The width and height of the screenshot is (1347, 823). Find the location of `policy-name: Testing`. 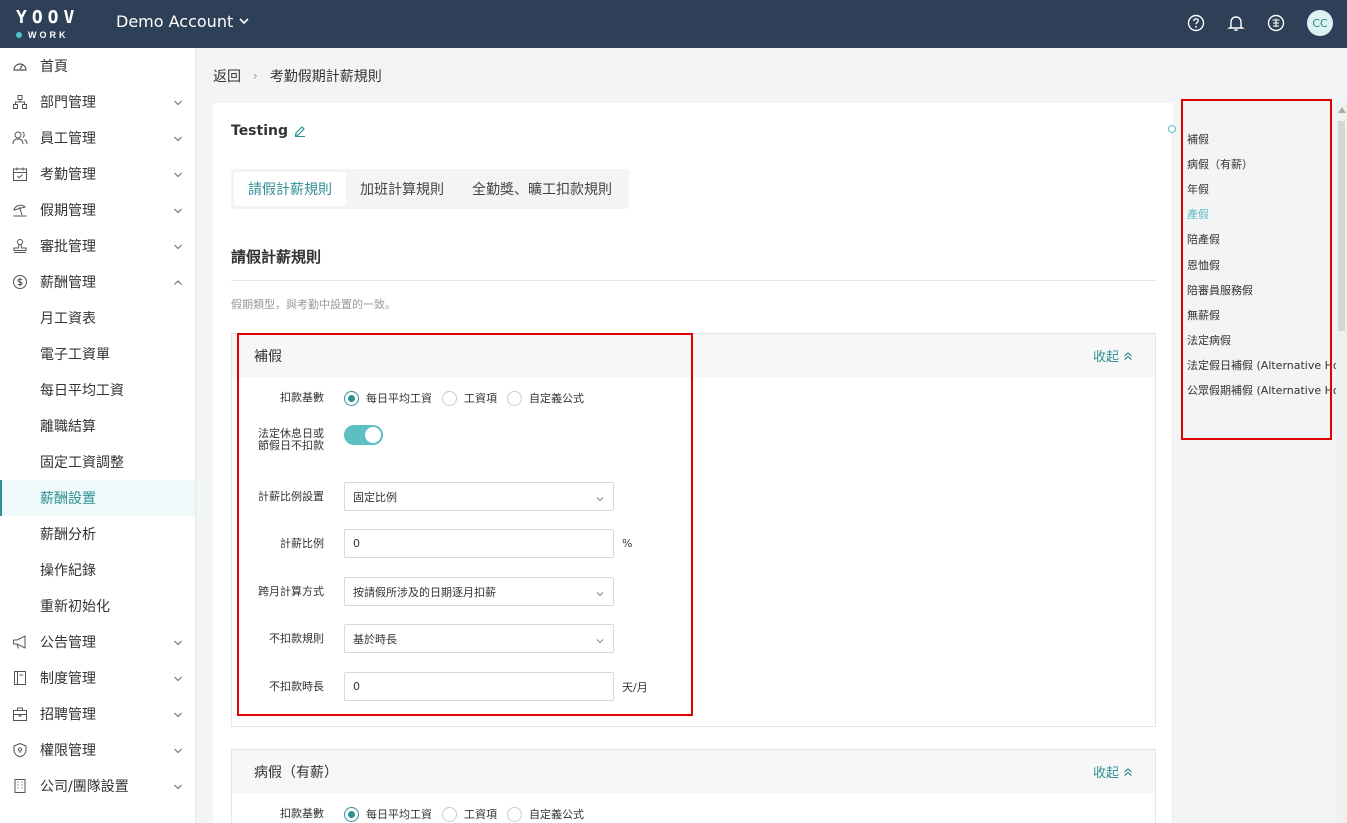

policy-name: Testing is located at coordinates (268, 131).